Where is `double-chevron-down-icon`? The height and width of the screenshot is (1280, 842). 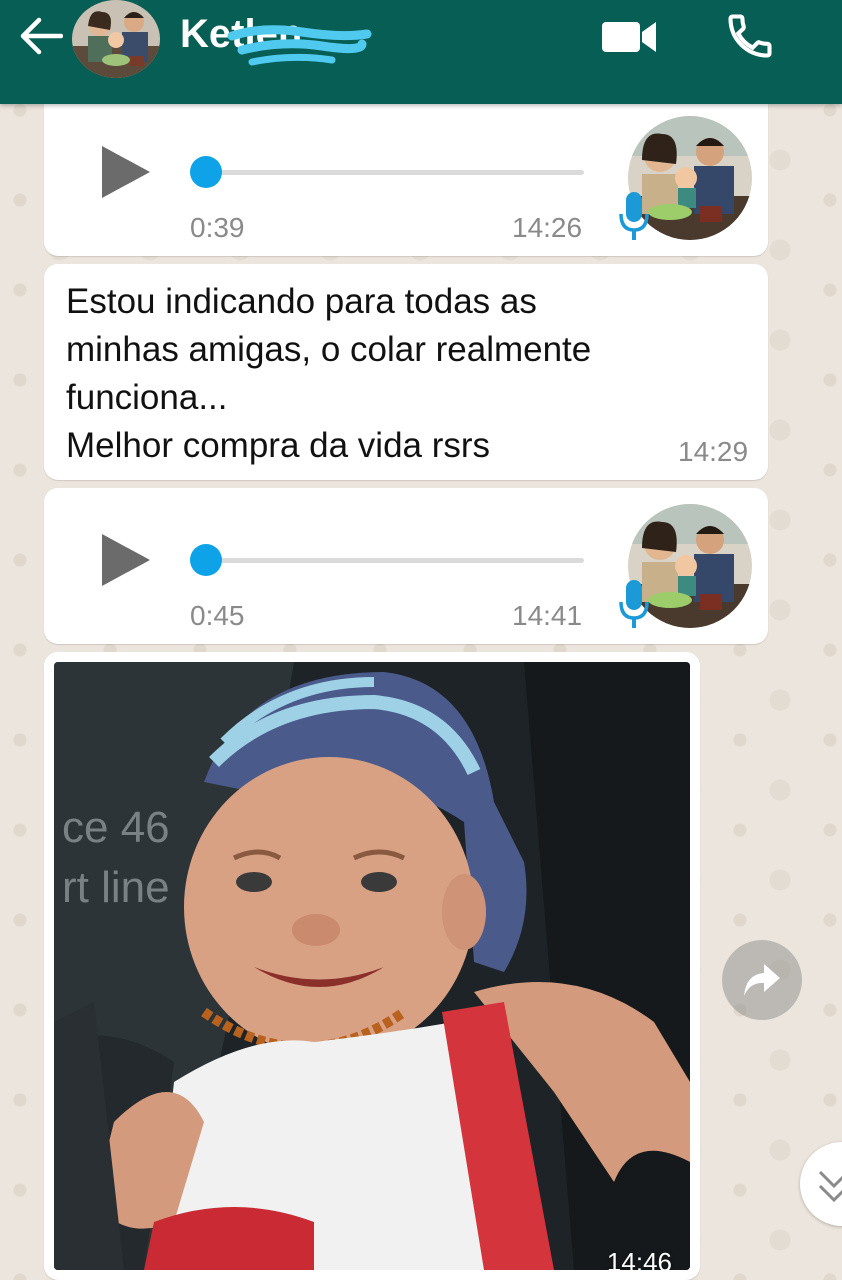
double-chevron-down-icon is located at coordinates (830, 1186).